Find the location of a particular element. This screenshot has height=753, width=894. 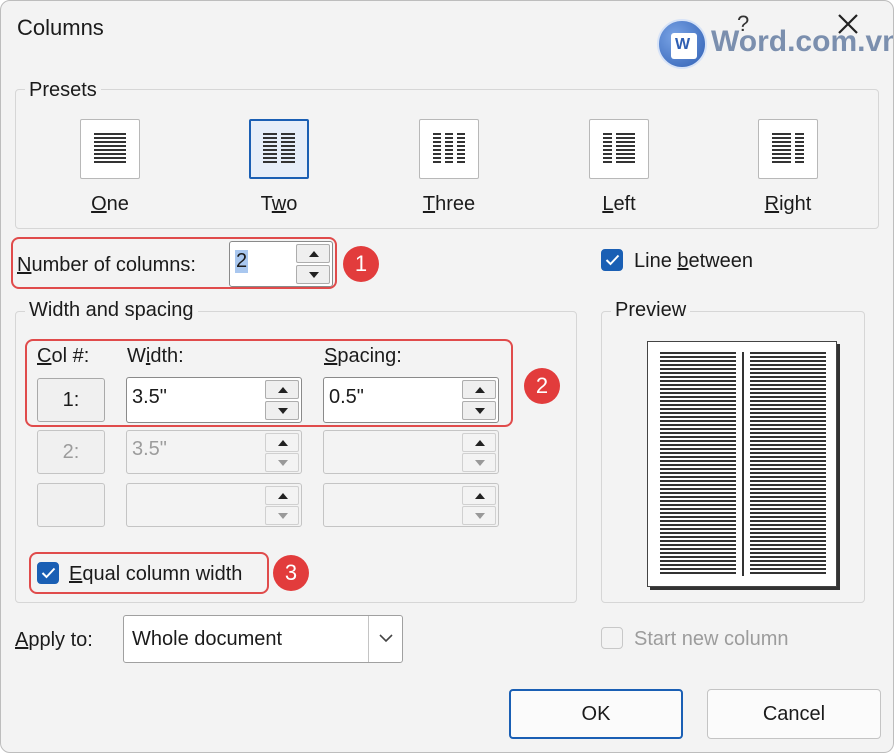

col-2-width-value: 3.5" is located at coordinates (149, 449).